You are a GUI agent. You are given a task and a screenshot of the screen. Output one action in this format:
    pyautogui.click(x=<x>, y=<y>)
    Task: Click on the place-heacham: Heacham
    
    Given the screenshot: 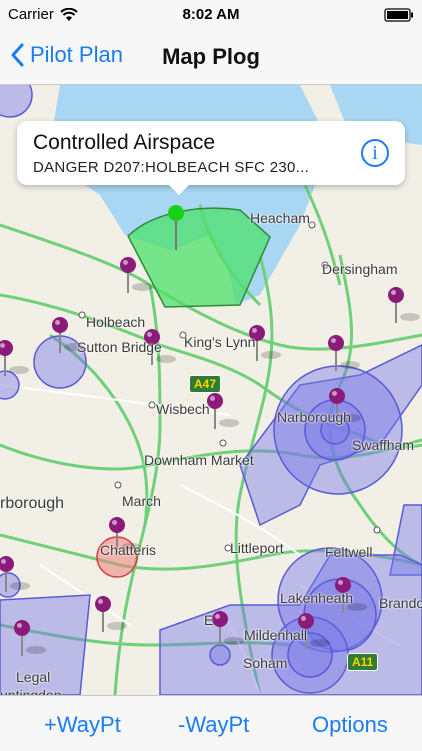 What is the action you would take?
    pyautogui.click(x=280, y=218)
    